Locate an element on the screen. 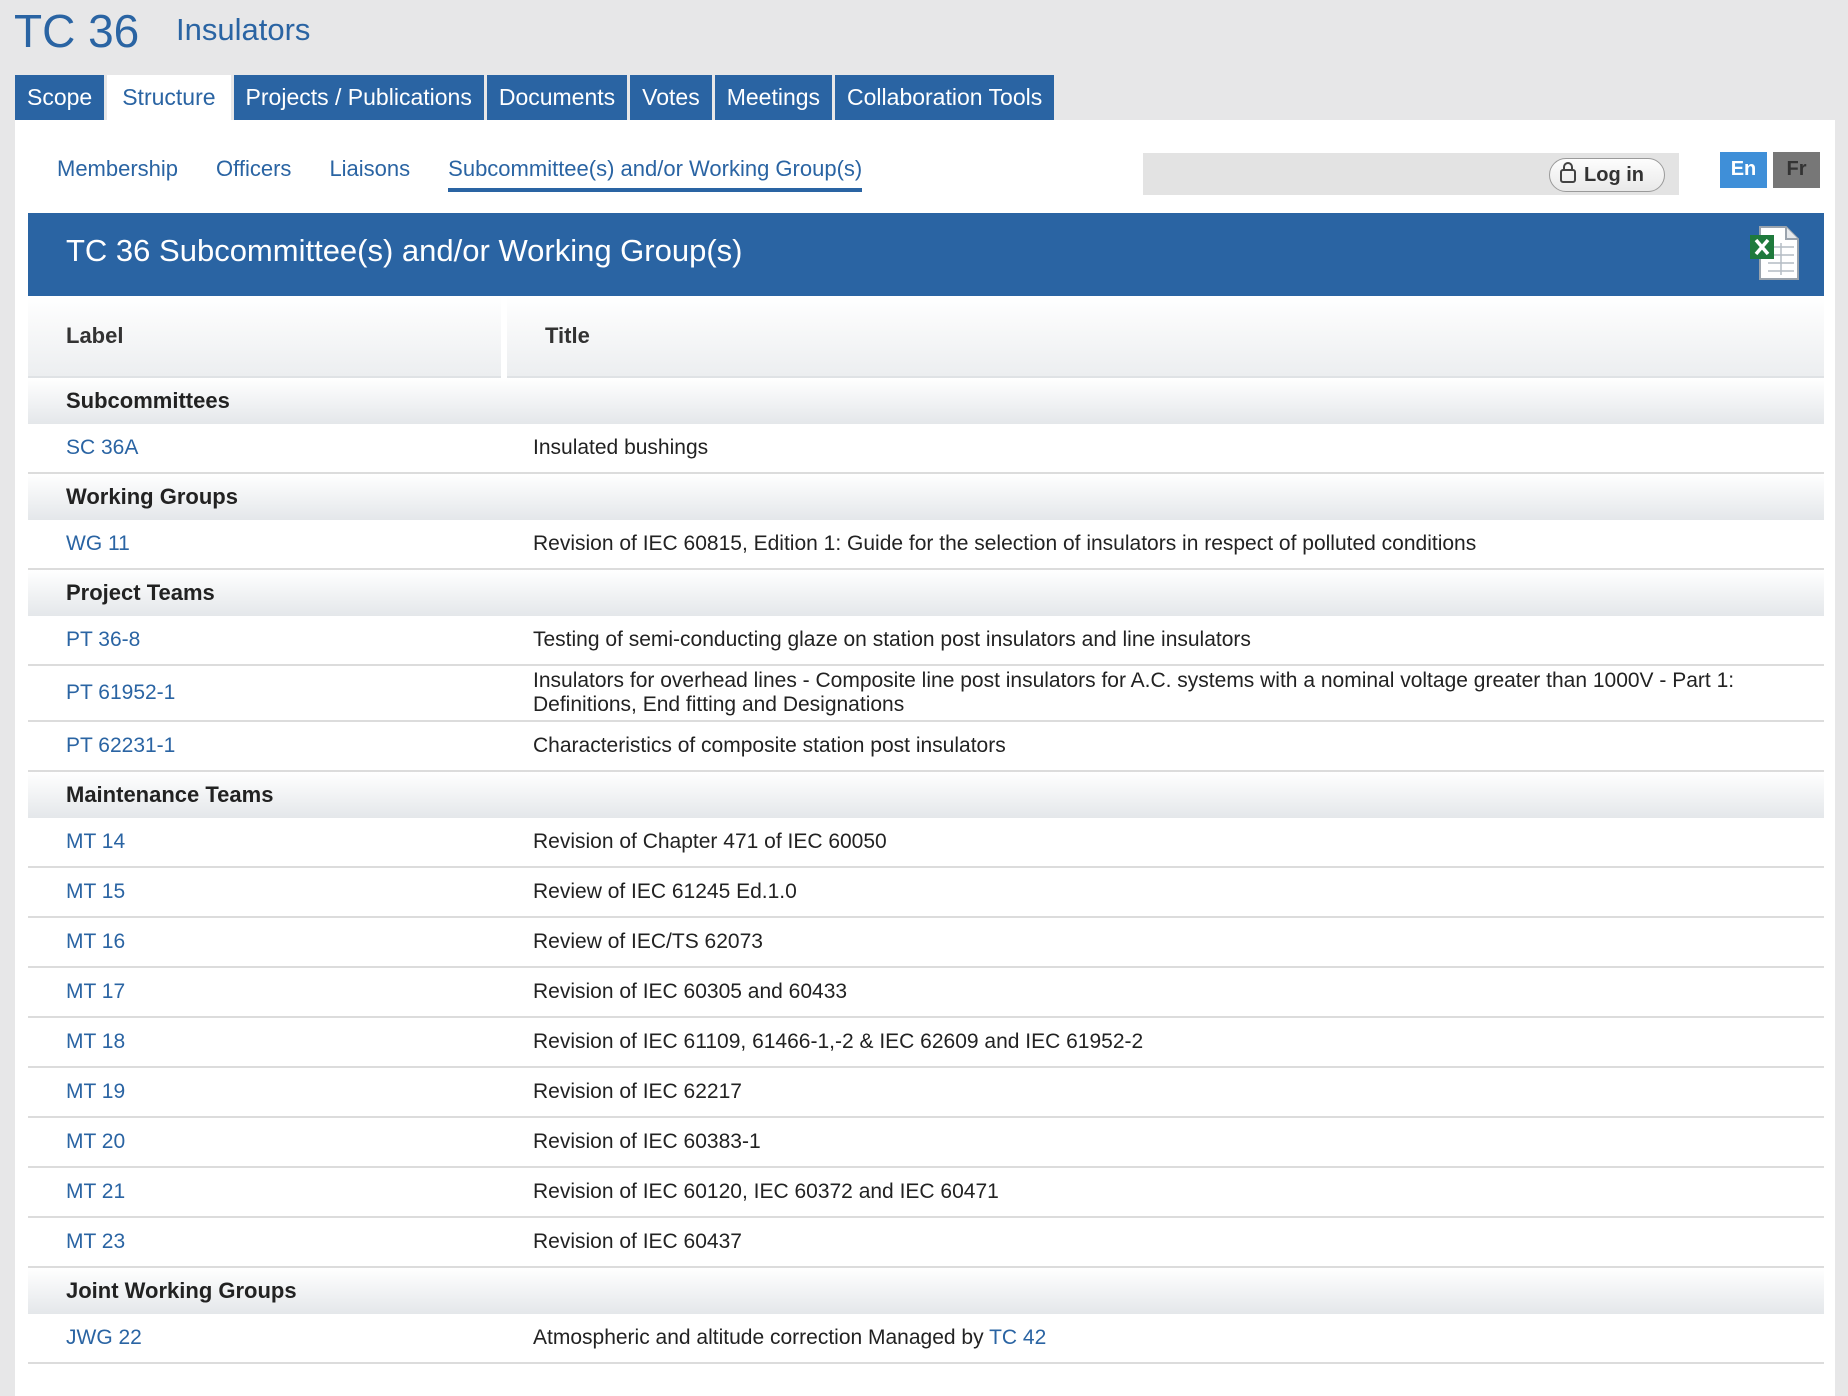 The width and height of the screenshot is (1848, 1396). row-title: Review of IEC 61245 Ed.1.0 is located at coordinates (1164, 892).